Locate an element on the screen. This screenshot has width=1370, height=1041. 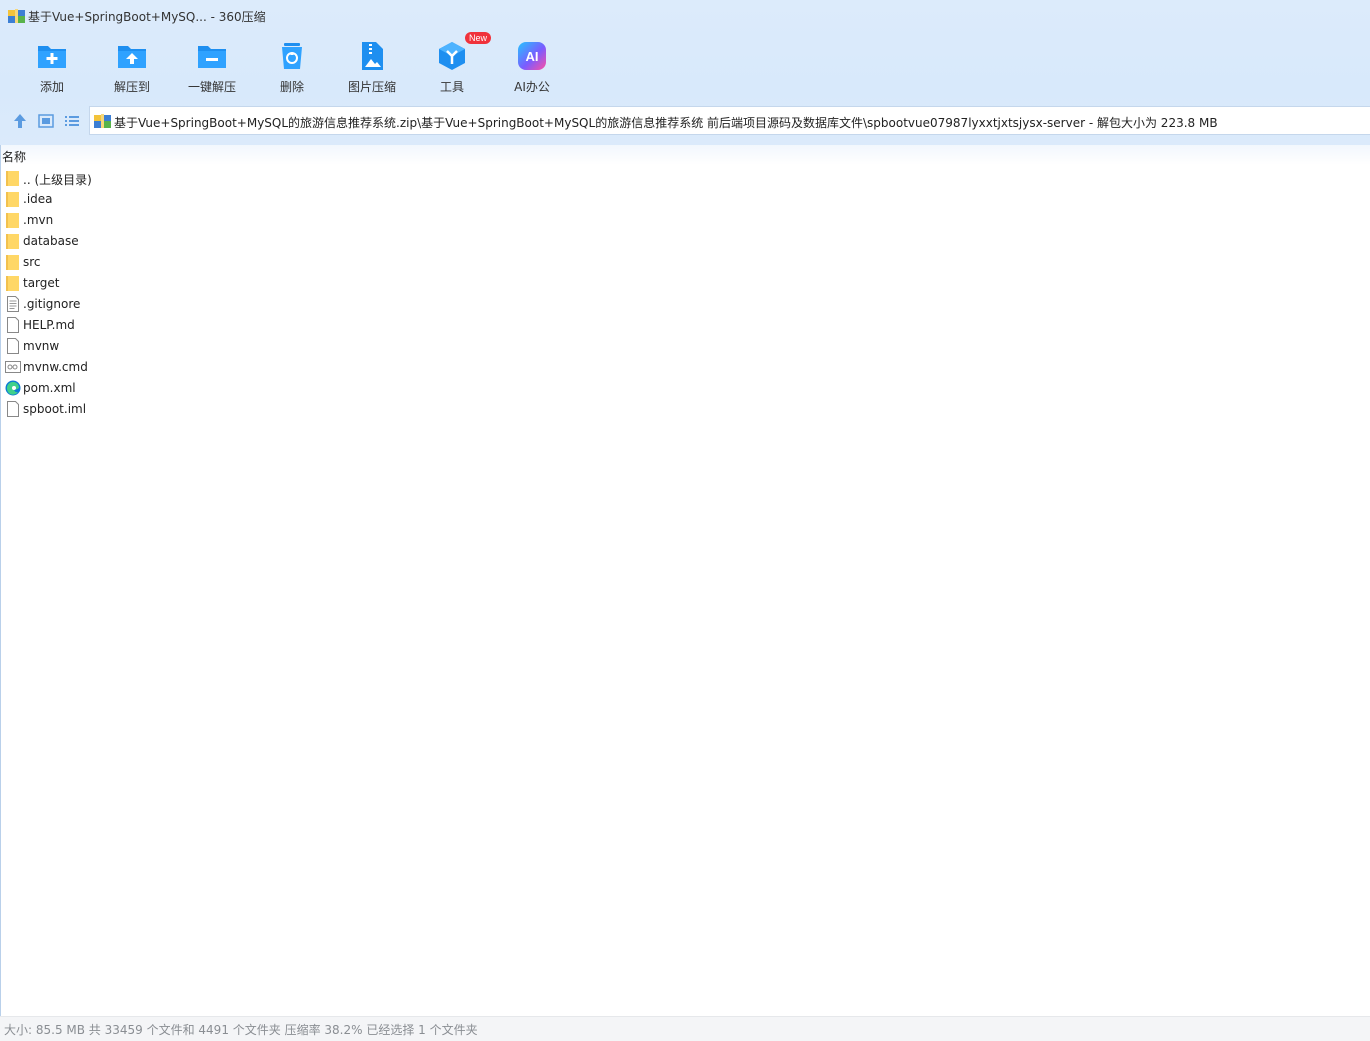
one-click-extract-button: 一键解压 is located at coordinates (212, 68).